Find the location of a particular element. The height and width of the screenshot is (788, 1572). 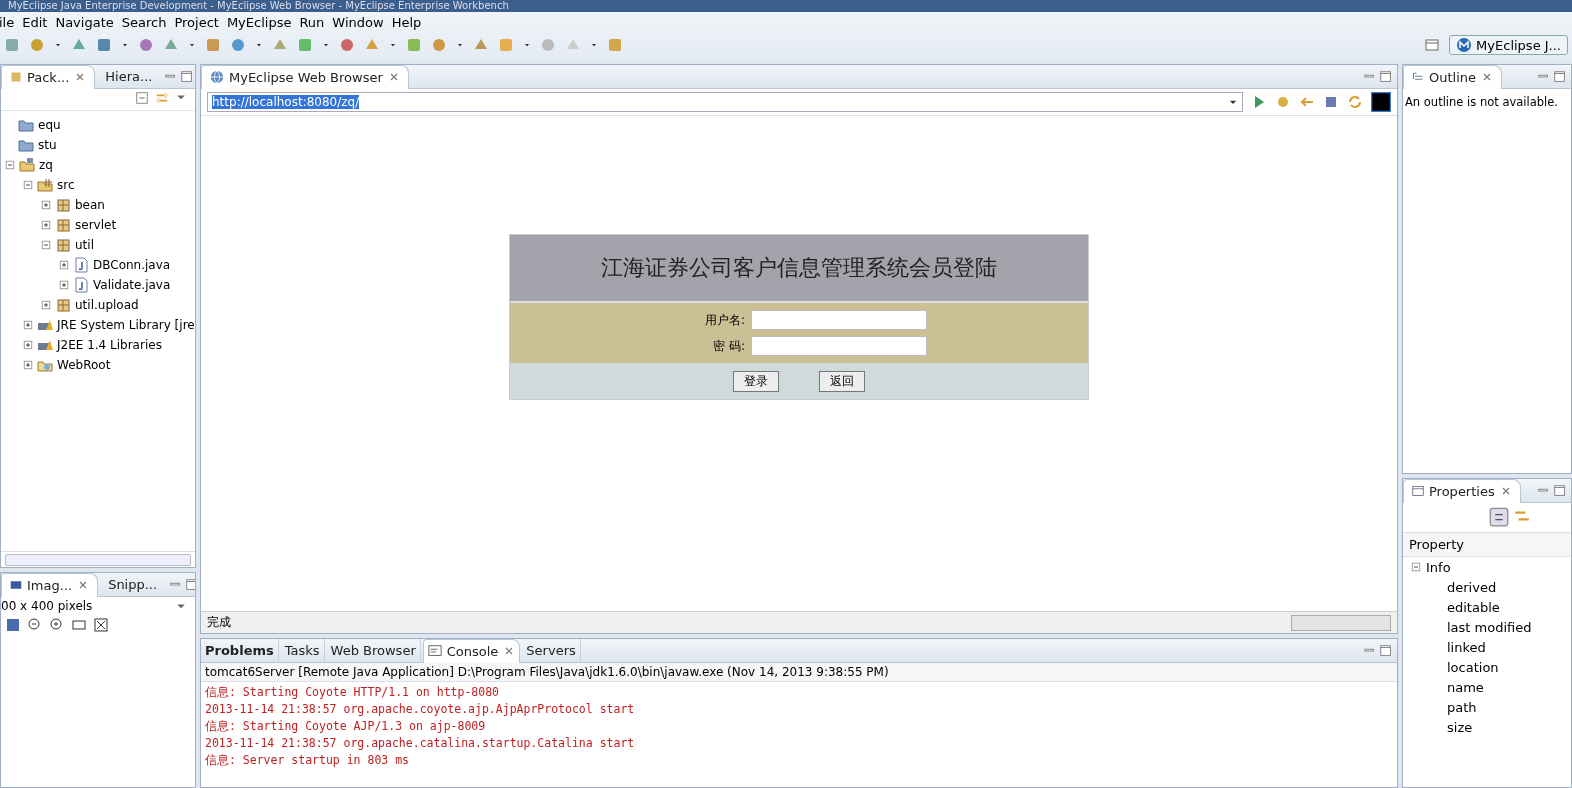

property-name: location is located at coordinates (1473, 667).